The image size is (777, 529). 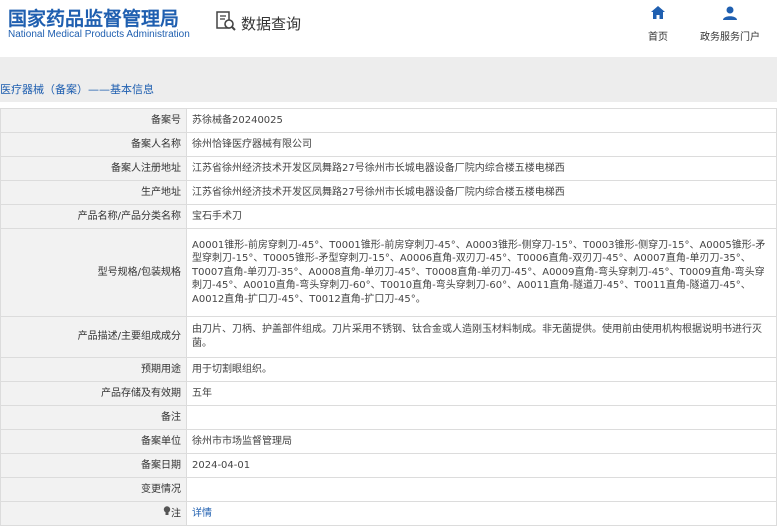 I want to click on field-value: 徐州恰锋医疗器械有限公司, so click(x=481, y=144).